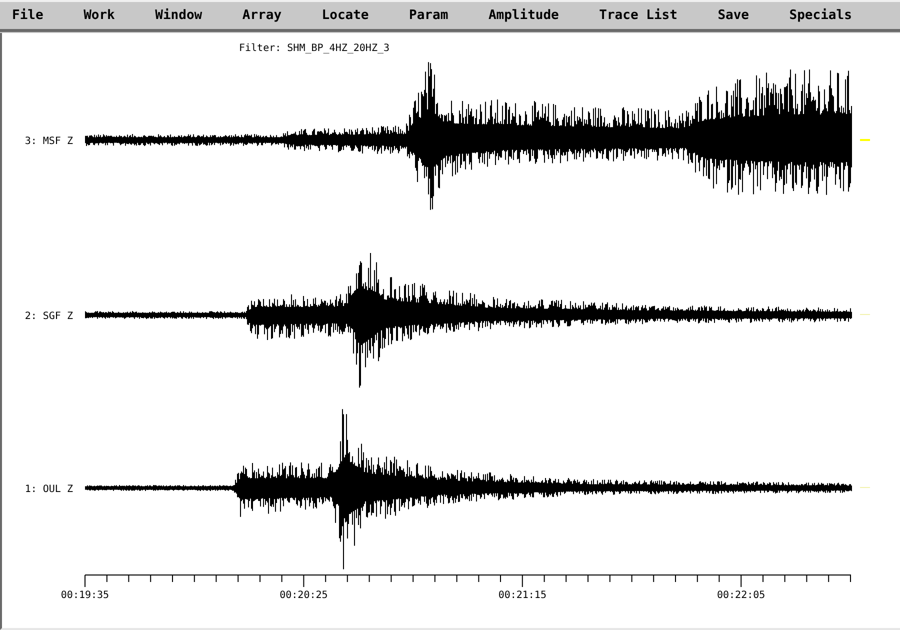  What do you see at coordinates (304, 595) in the screenshot?
I see `axis-label: 00:20:25` at bounding box center [304, 595].